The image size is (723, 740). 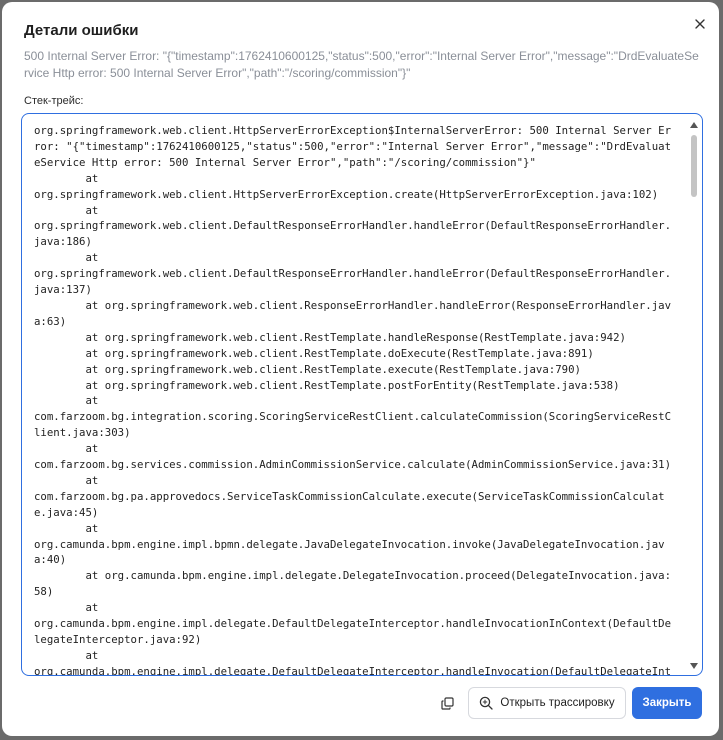 I want to click on triangle-up-icon, so click(x=694, y=125).